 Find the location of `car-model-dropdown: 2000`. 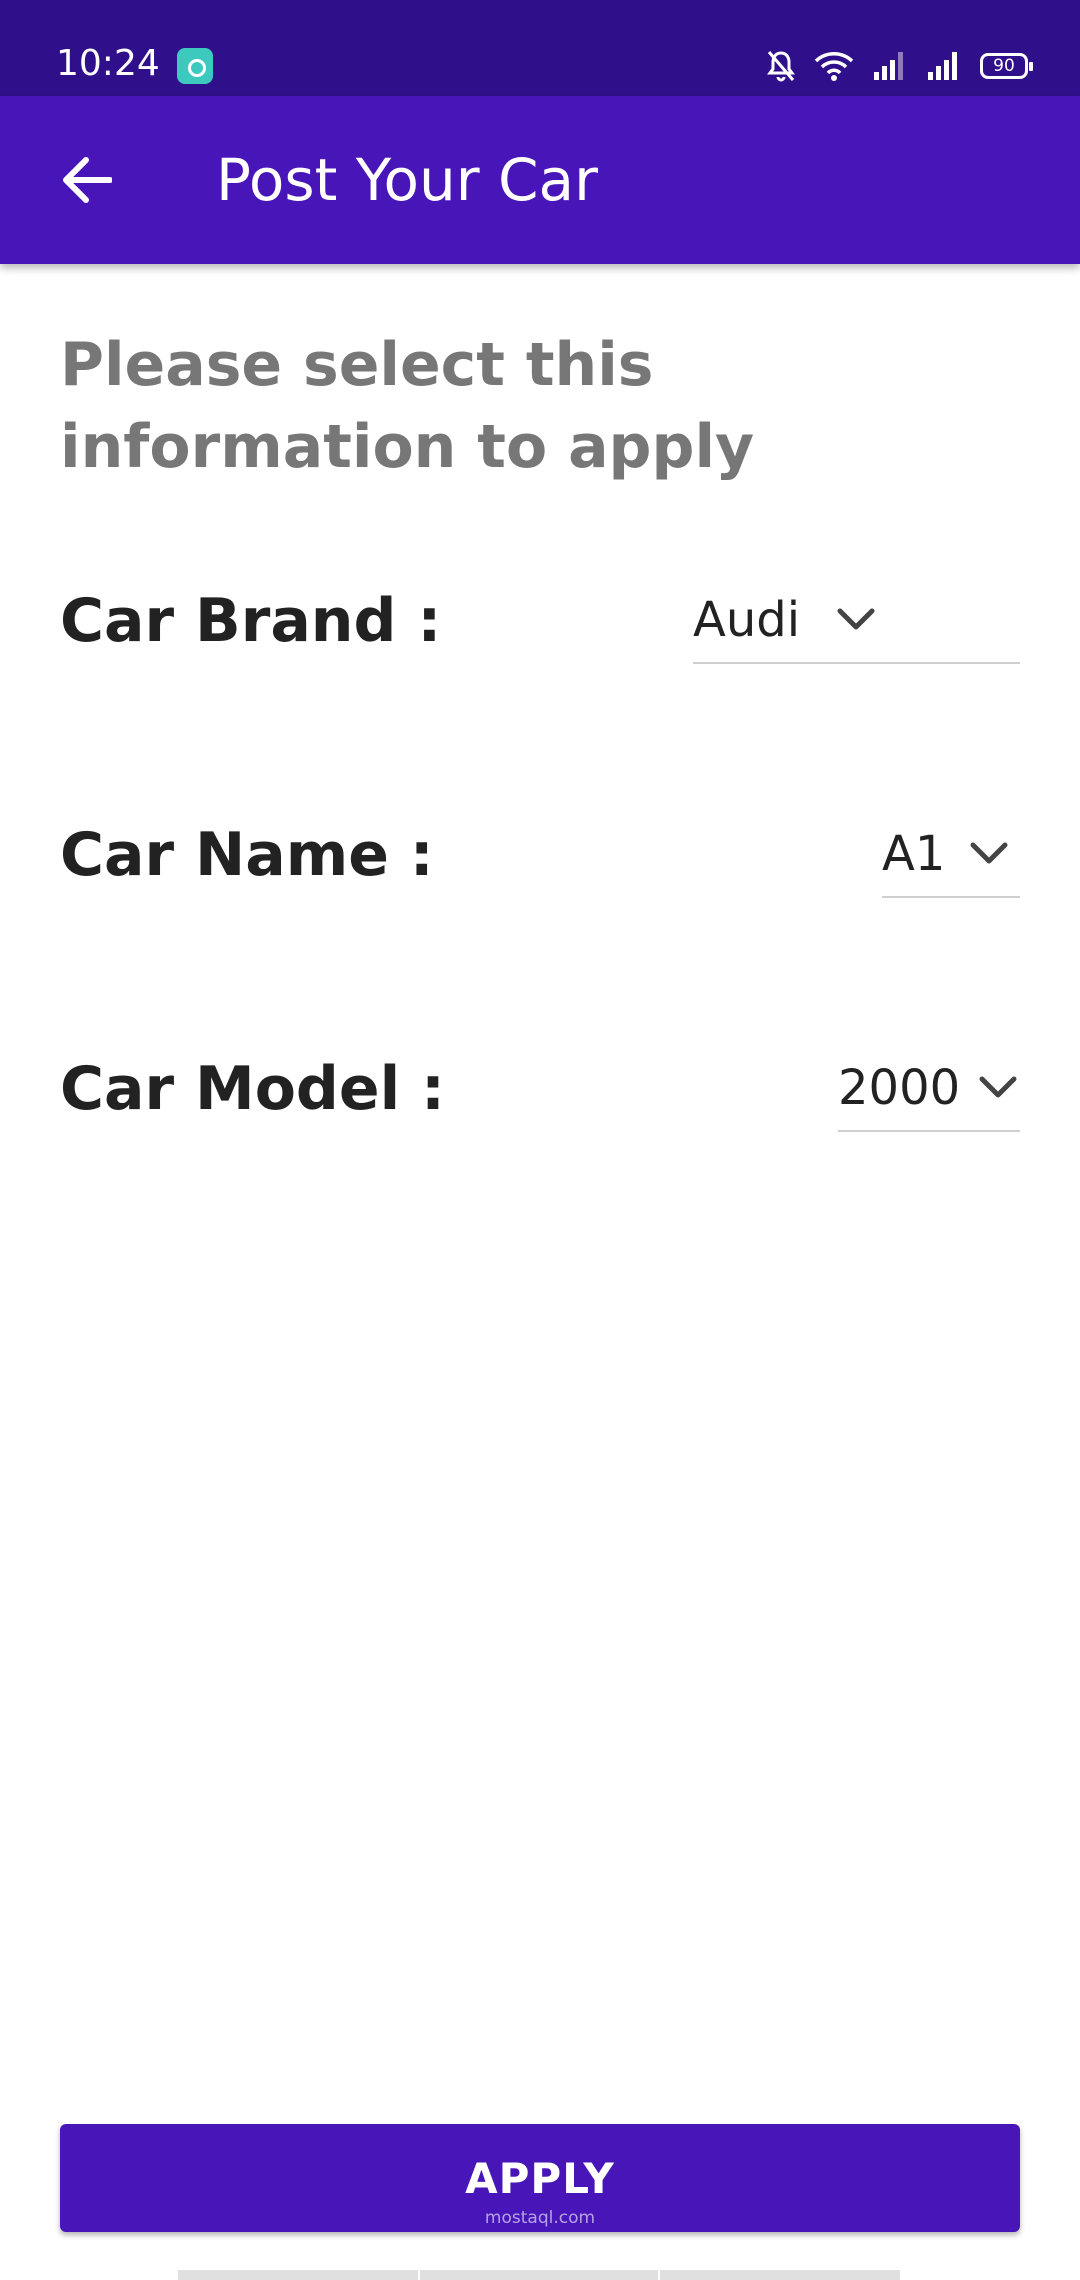

car-model-dropdown: 2000 is located at coordinates (929, 1089).